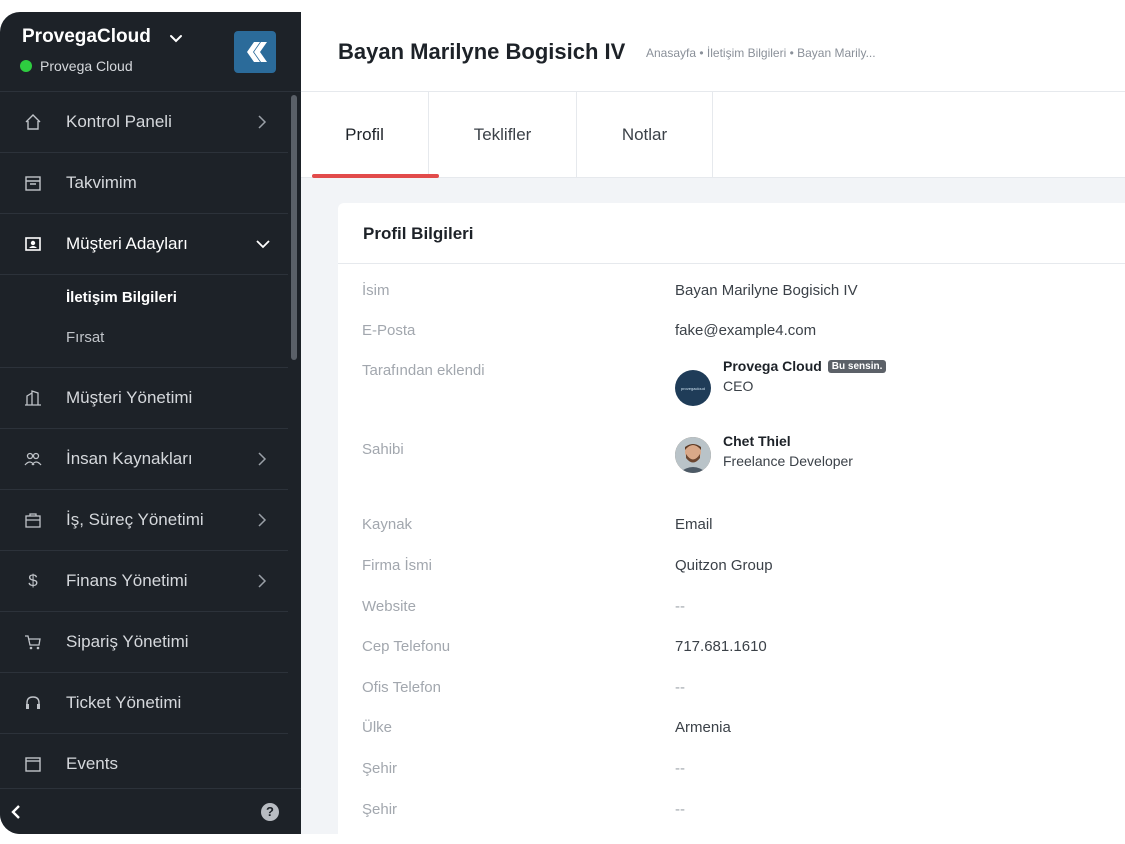 This screenshot has height=844, width=1125. I want to click on sidebar-item-ticket-yonetimi: Ticket Yönetimi, so click(144, 703).